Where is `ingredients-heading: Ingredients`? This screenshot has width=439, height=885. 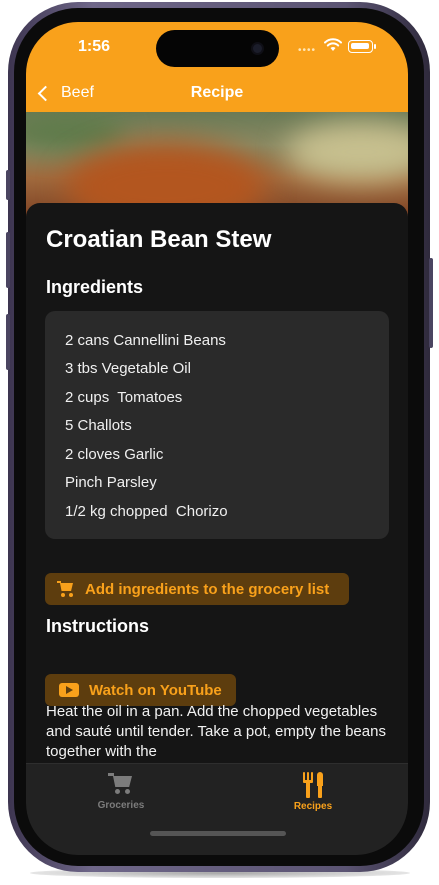
ingredients-heading: Ingredients is located at coordinates (95, 287).